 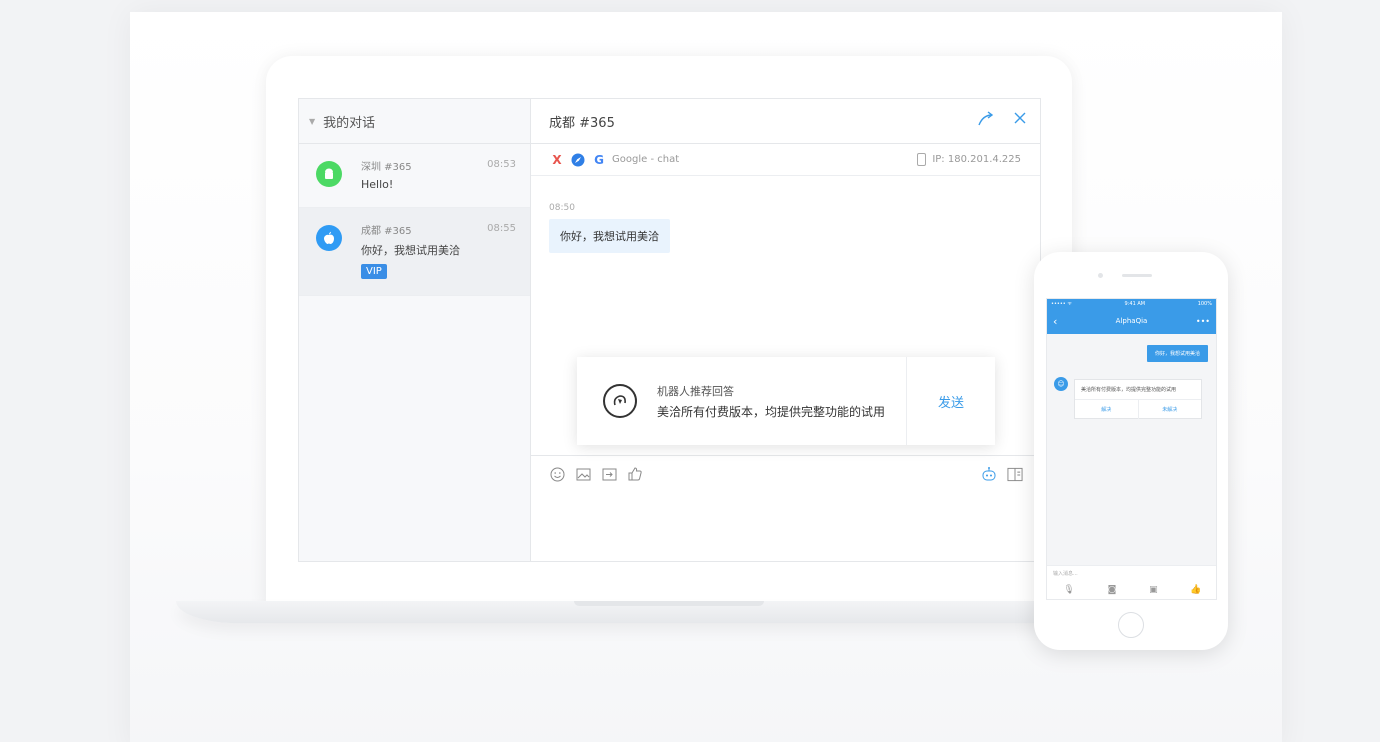 I want to click on phone-chat-title: AlphaQia, so click(x=1131, y=321).